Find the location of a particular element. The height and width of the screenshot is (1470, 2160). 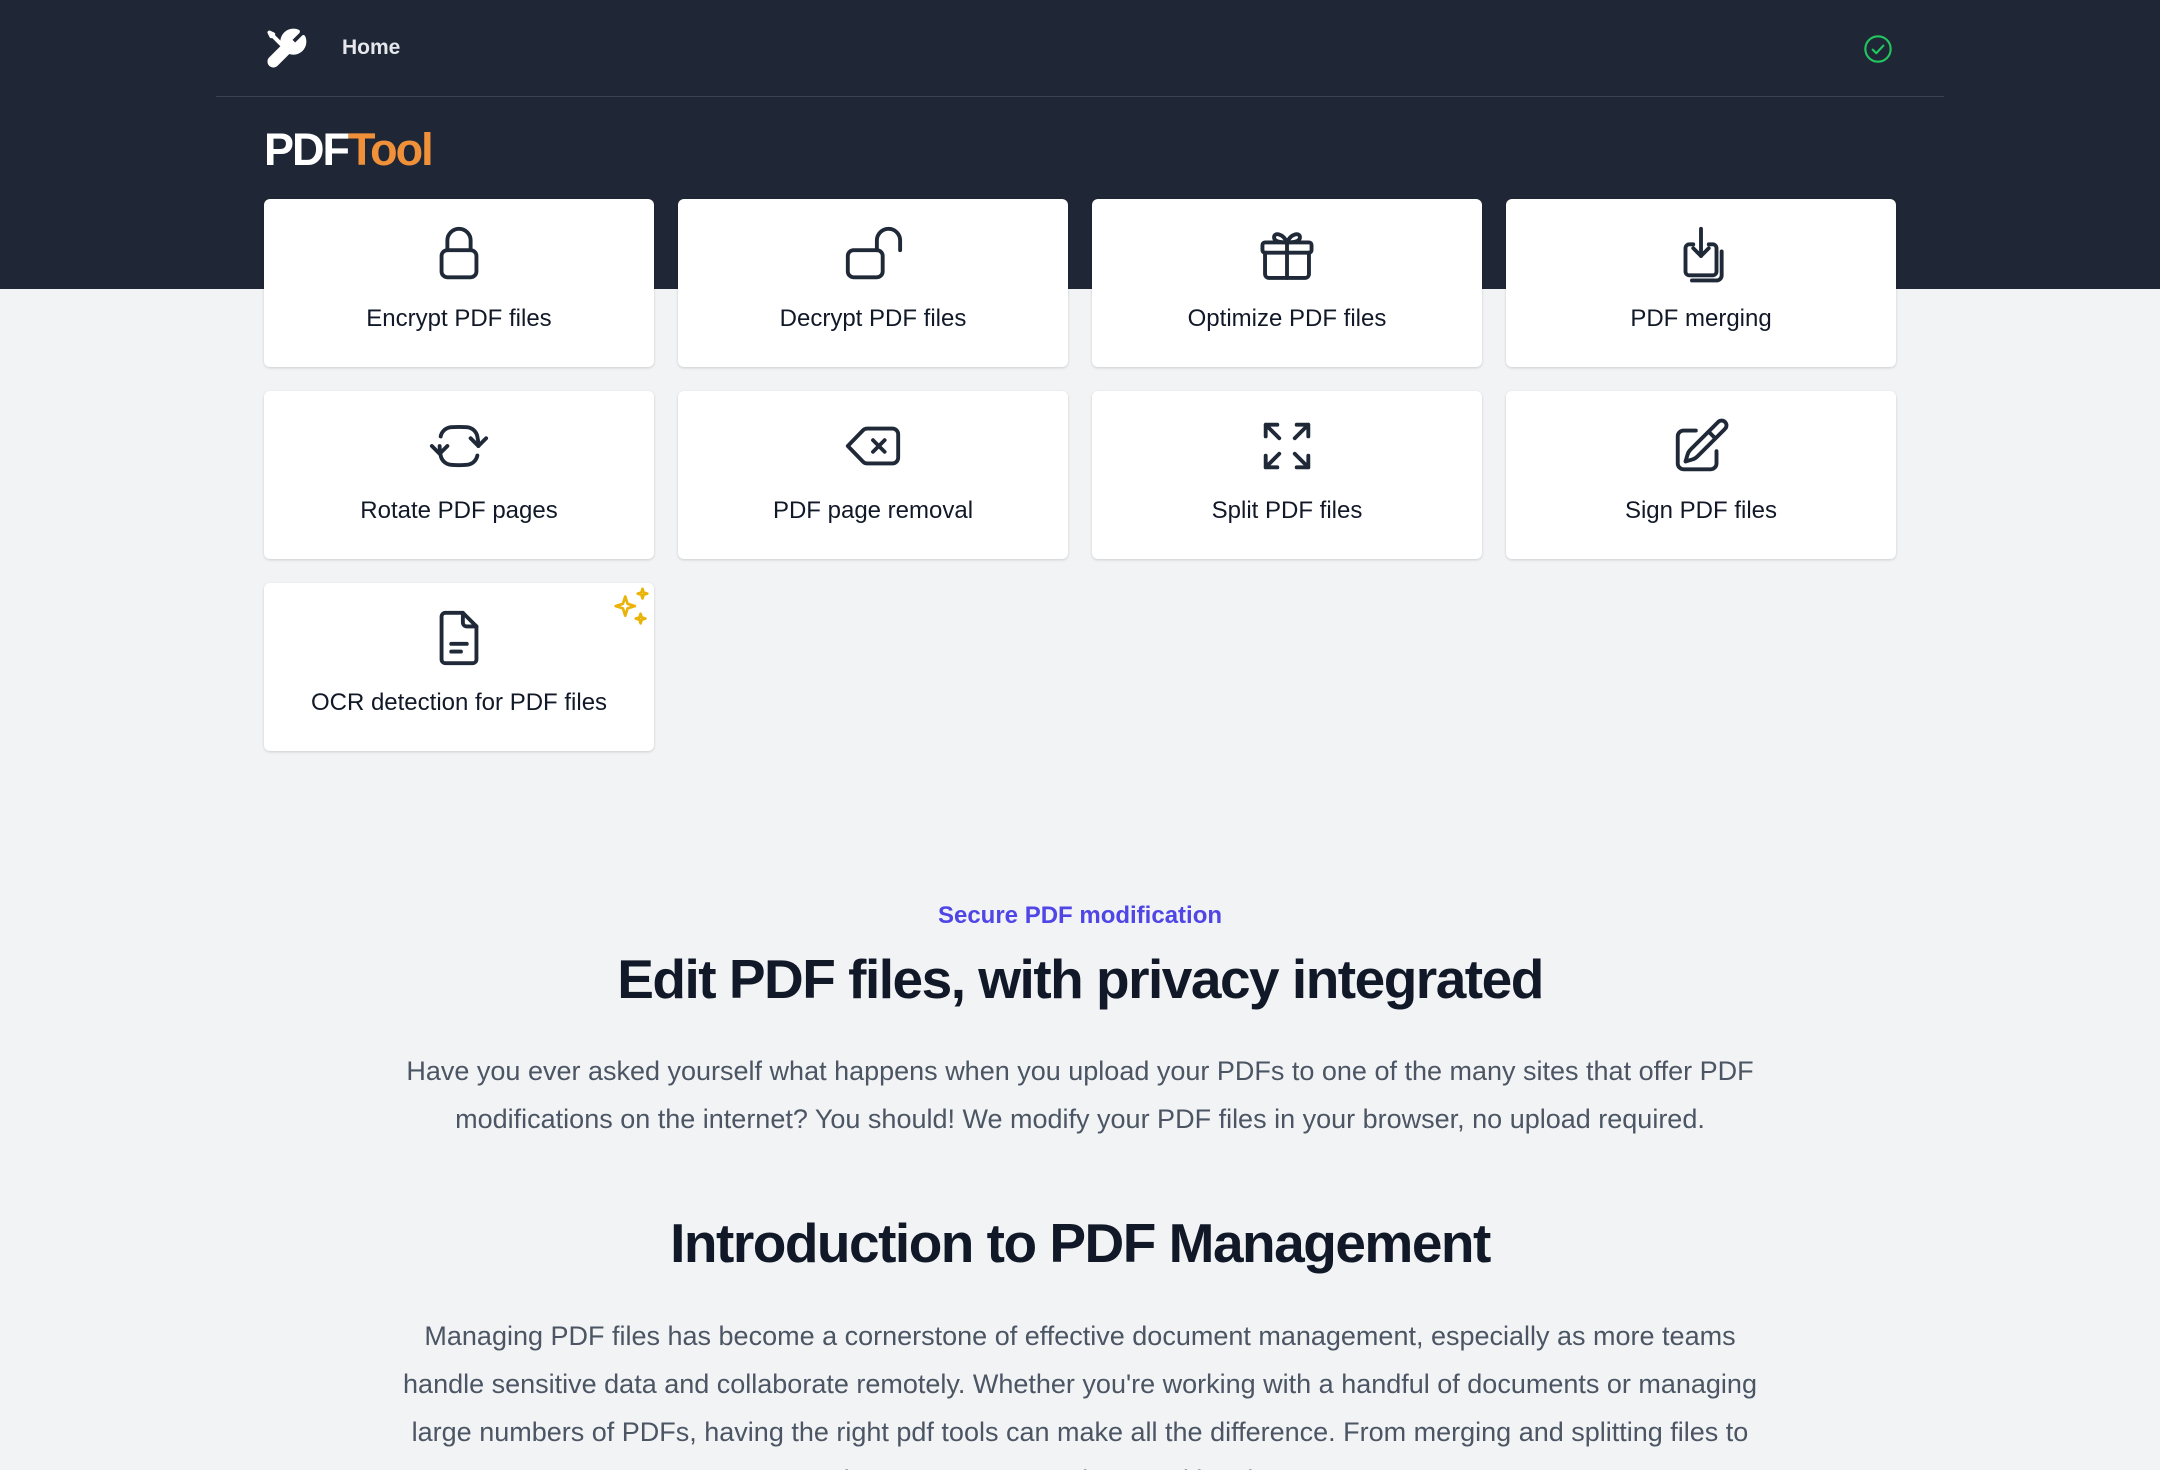

tool-card-decrypt: Decrypt PDF files is located at coordinates (873, 283).